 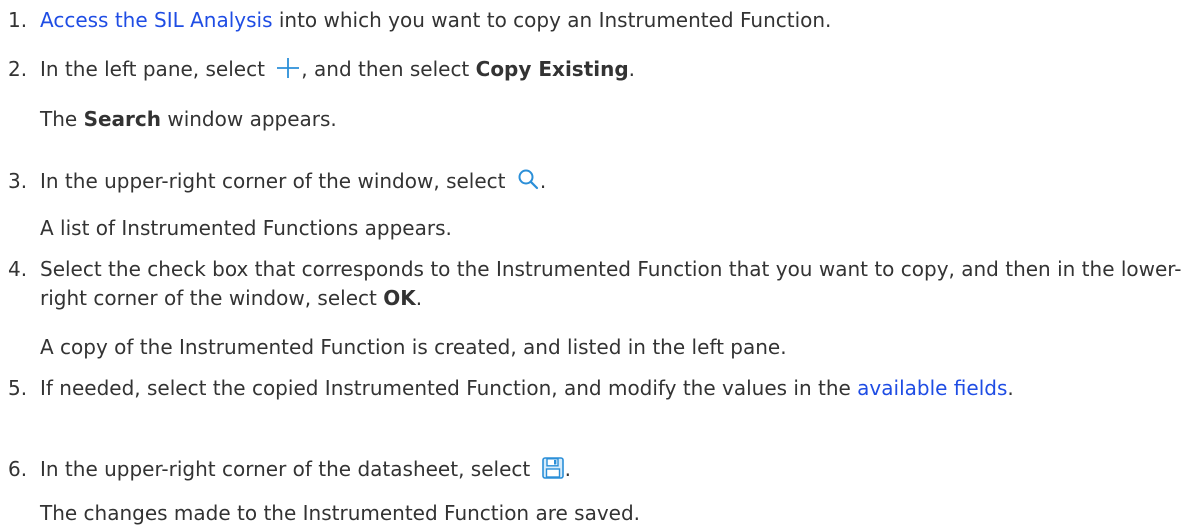 I want to click on save-icon, so click(x=553, y=468).